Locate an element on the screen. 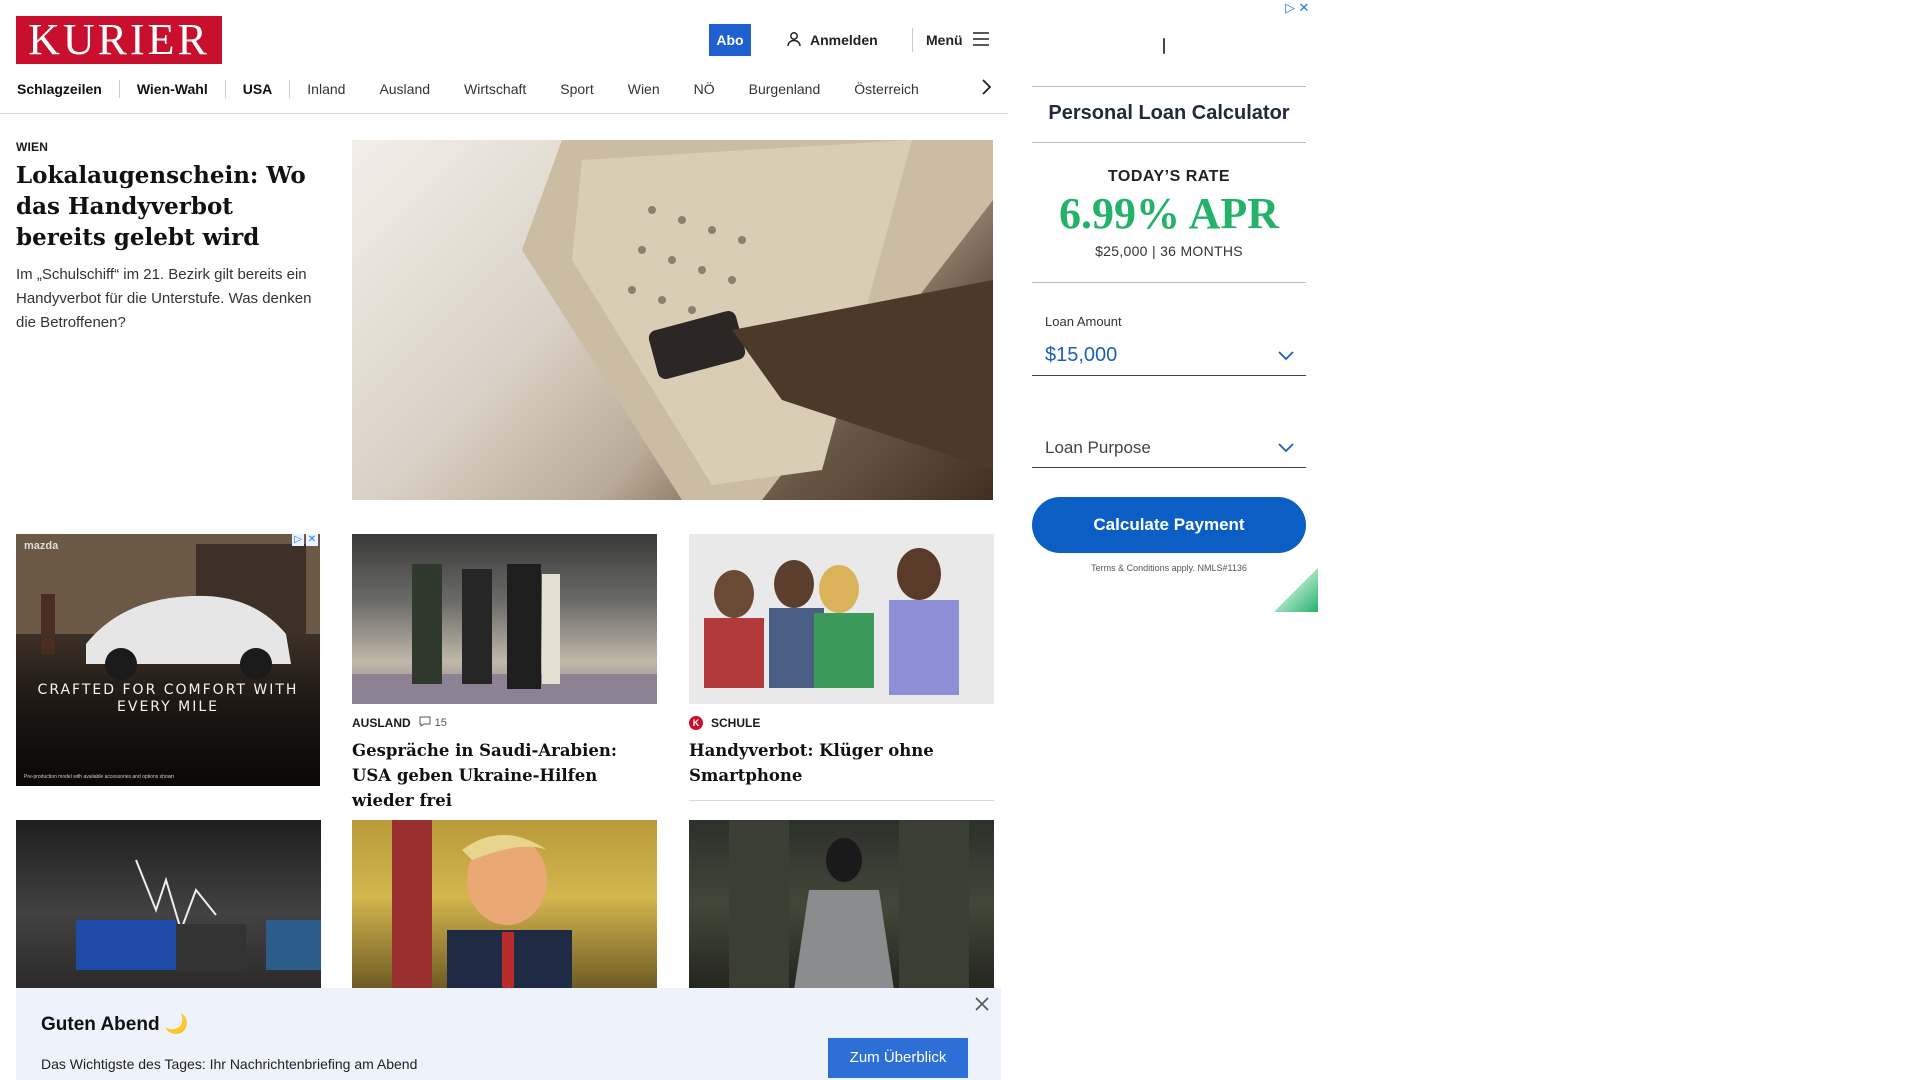 The width and height of the screenshot is (1920, 1080). briefing-title: Guten Abend 🌙 is located at coordinates (115, 1024).